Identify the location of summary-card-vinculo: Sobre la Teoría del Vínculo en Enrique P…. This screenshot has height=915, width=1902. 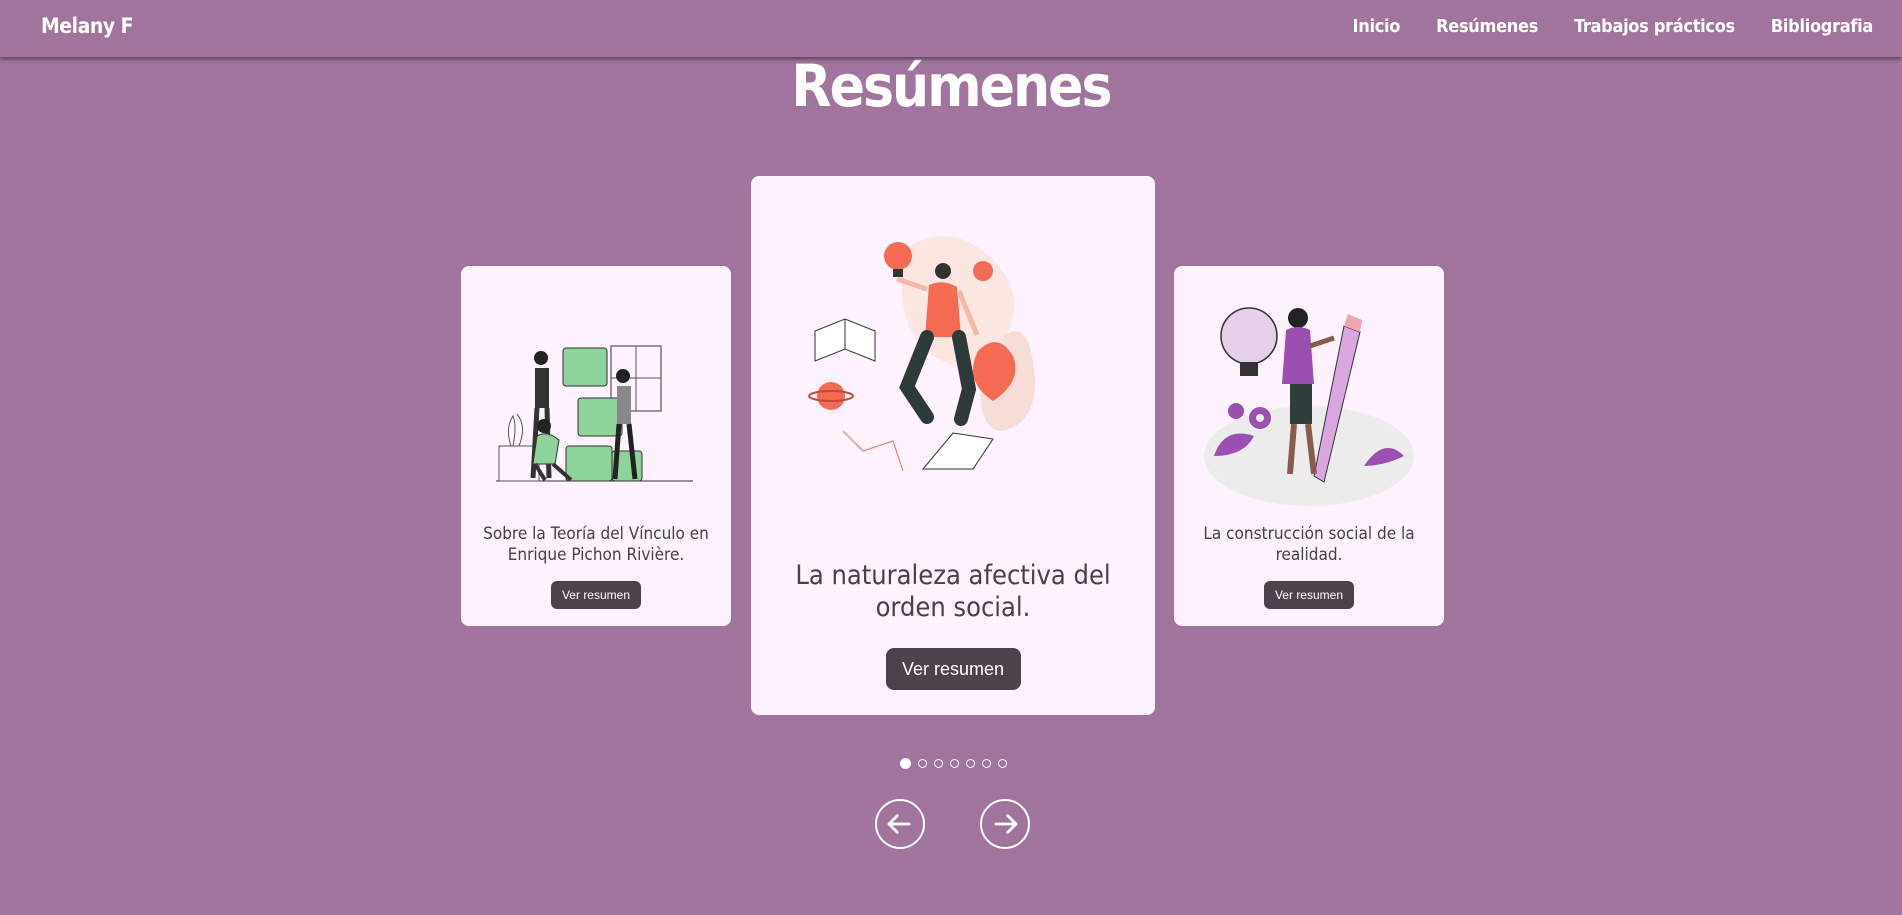
(596, 446).